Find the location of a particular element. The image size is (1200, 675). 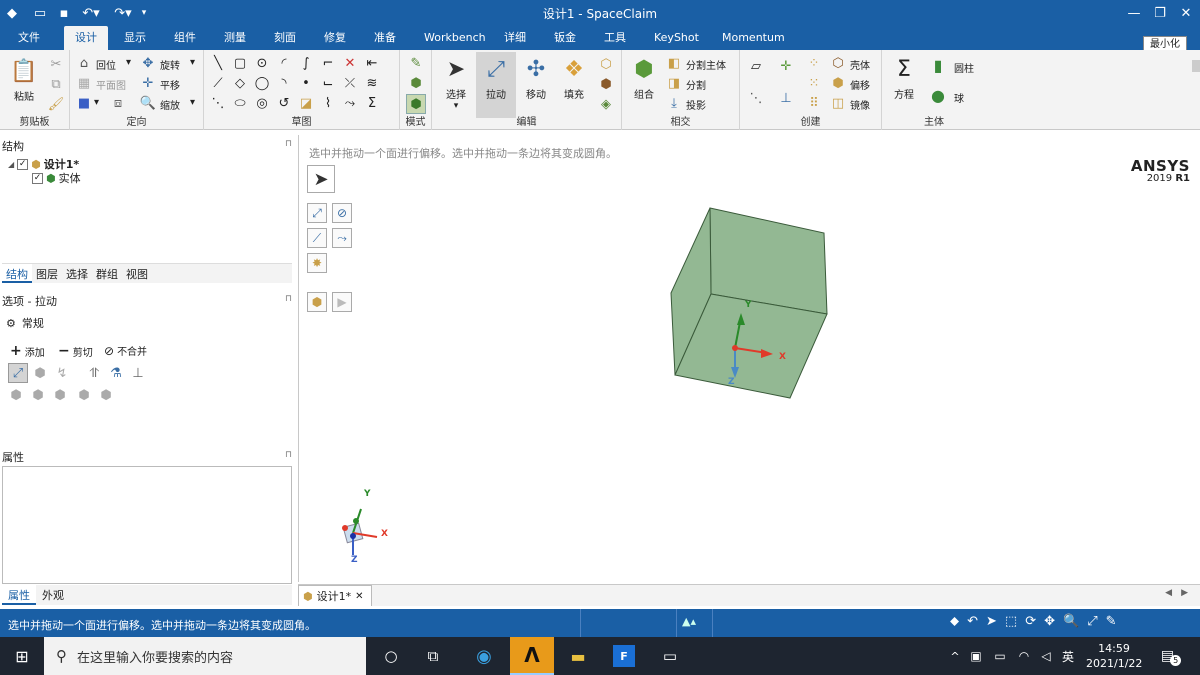

project-icon: ⤓ is located at coordinates (674, 103).